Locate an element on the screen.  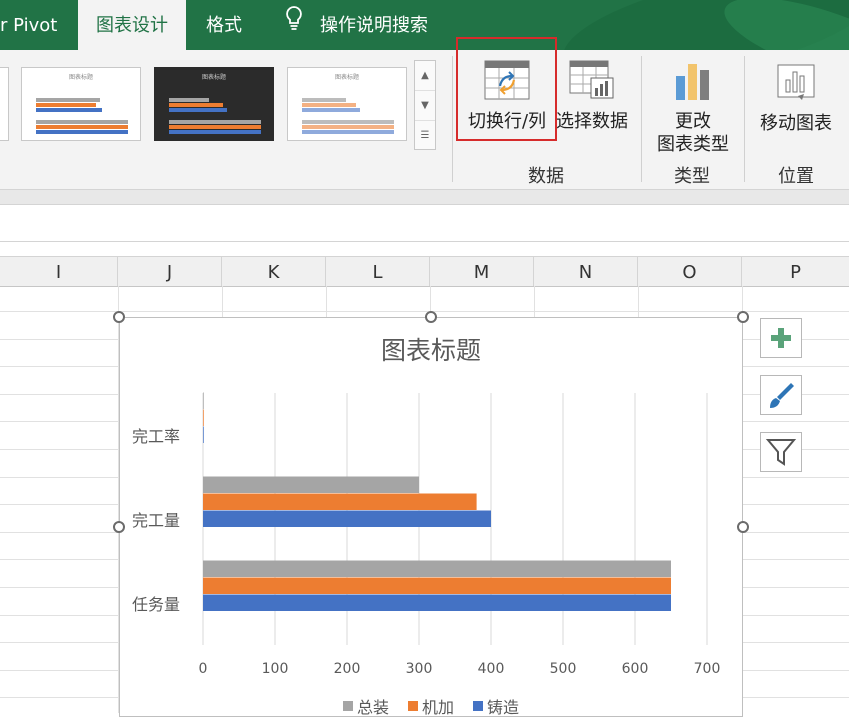
column-header-row: I J K L M N O P is located at coordinates (424, 271).